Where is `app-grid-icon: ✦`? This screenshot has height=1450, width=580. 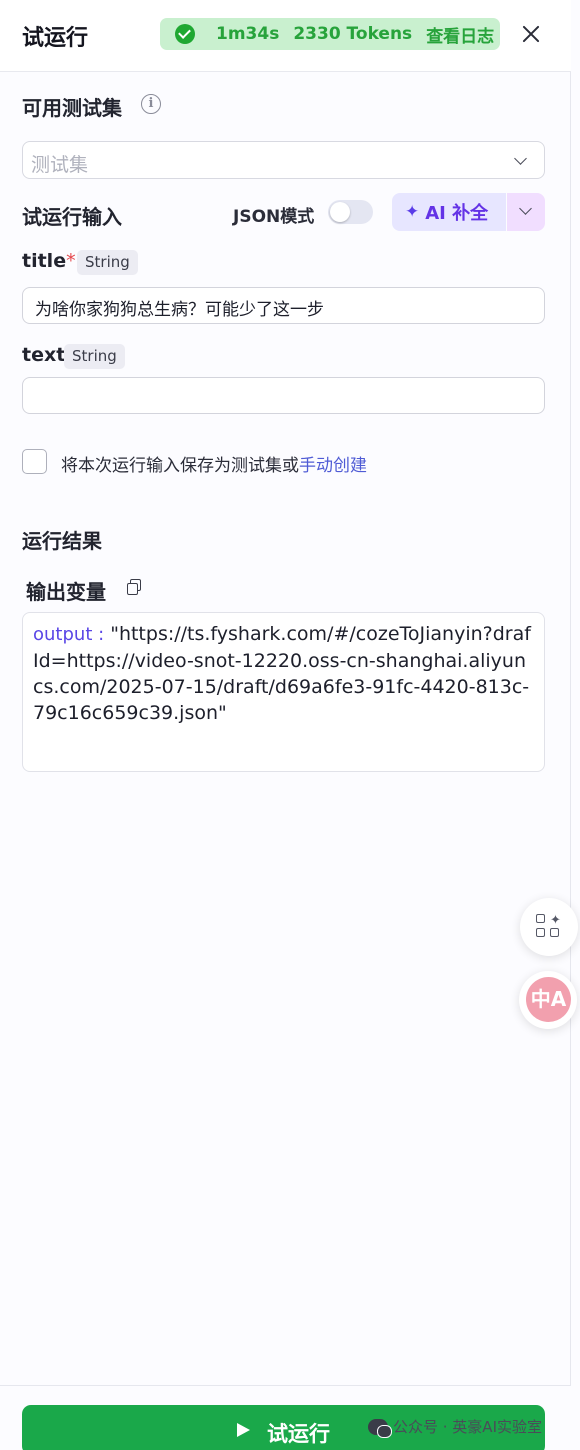
app-grid-icon: ✦ is located at coordinates (549, 926).